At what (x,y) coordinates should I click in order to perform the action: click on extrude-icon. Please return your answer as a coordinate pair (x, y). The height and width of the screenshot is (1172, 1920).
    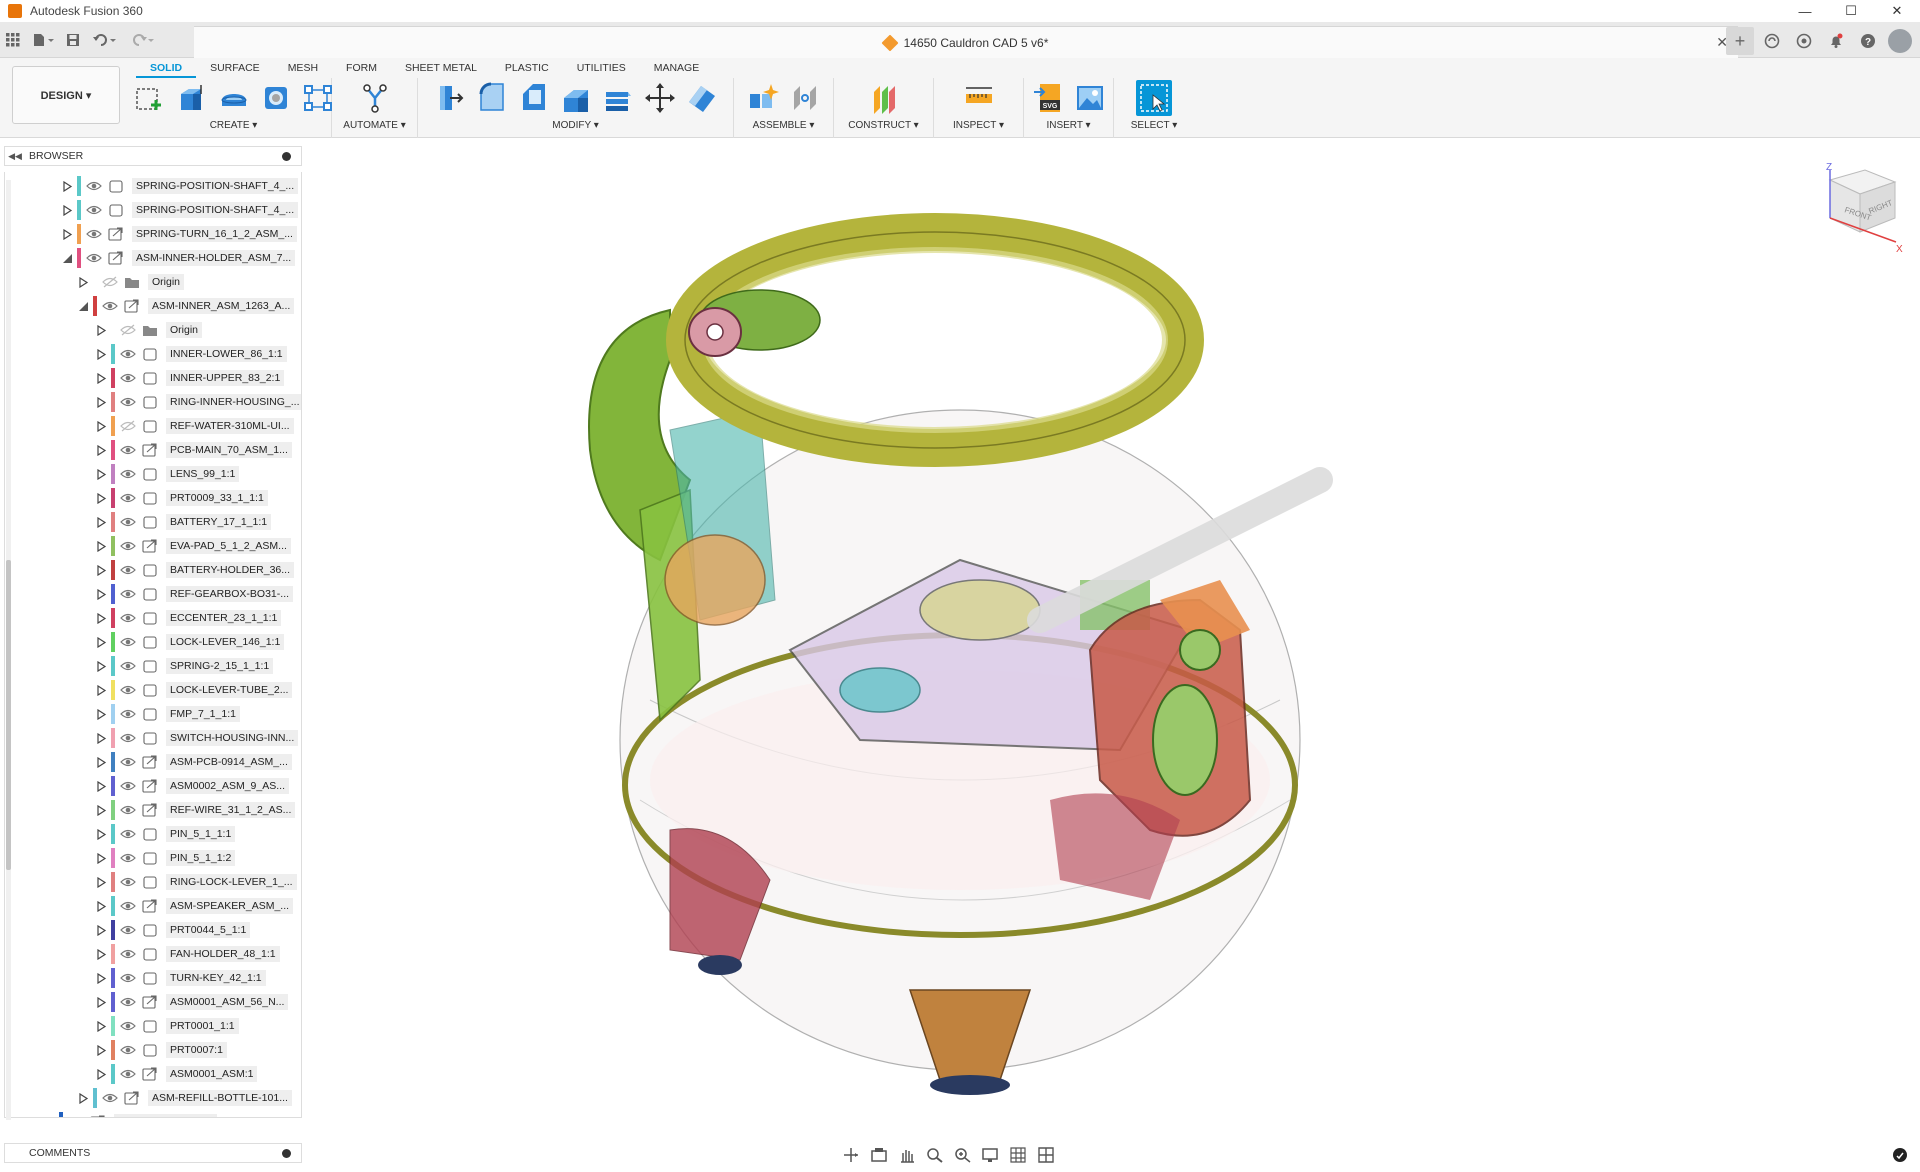
    Looking at the image, I should click on (192, 98).